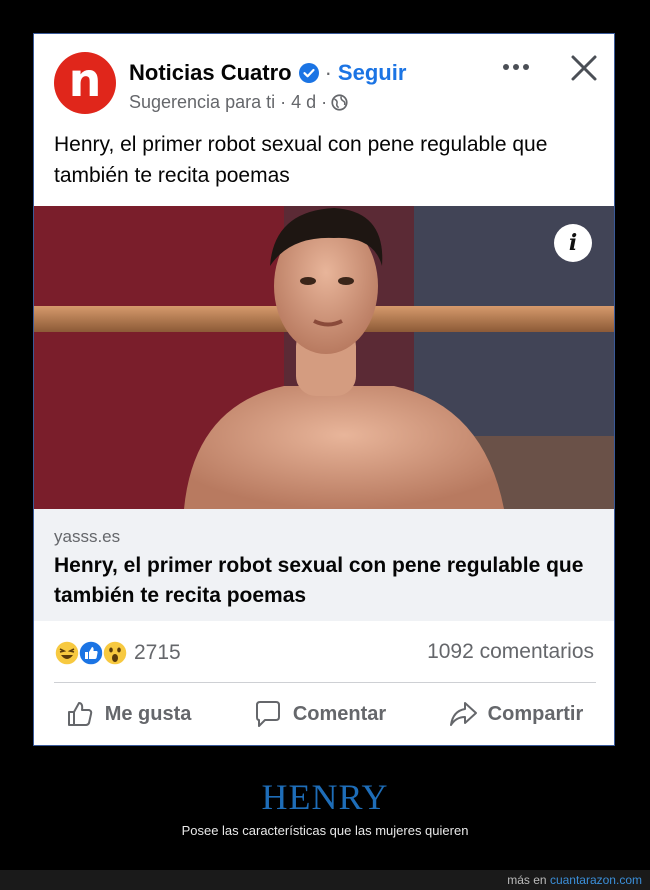  What do you see at coordinates (463, 714) in the screenshot?
I see `share-icon` at bounding box center [463, 714].